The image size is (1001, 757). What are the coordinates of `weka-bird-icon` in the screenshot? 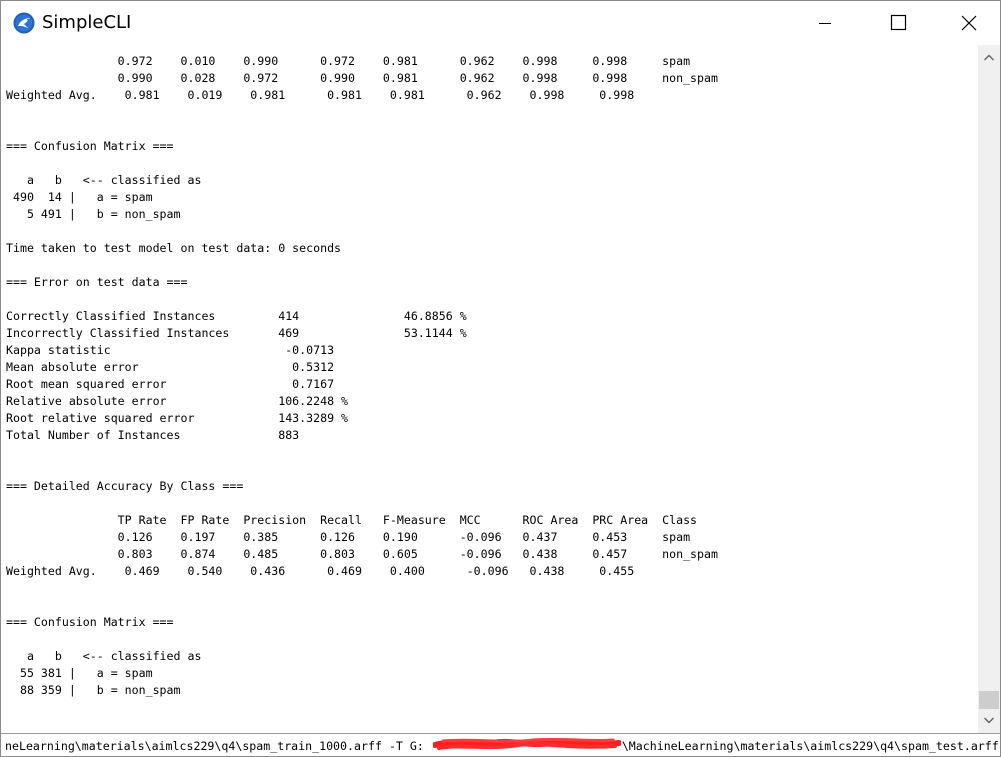 It's located at (24, 23).